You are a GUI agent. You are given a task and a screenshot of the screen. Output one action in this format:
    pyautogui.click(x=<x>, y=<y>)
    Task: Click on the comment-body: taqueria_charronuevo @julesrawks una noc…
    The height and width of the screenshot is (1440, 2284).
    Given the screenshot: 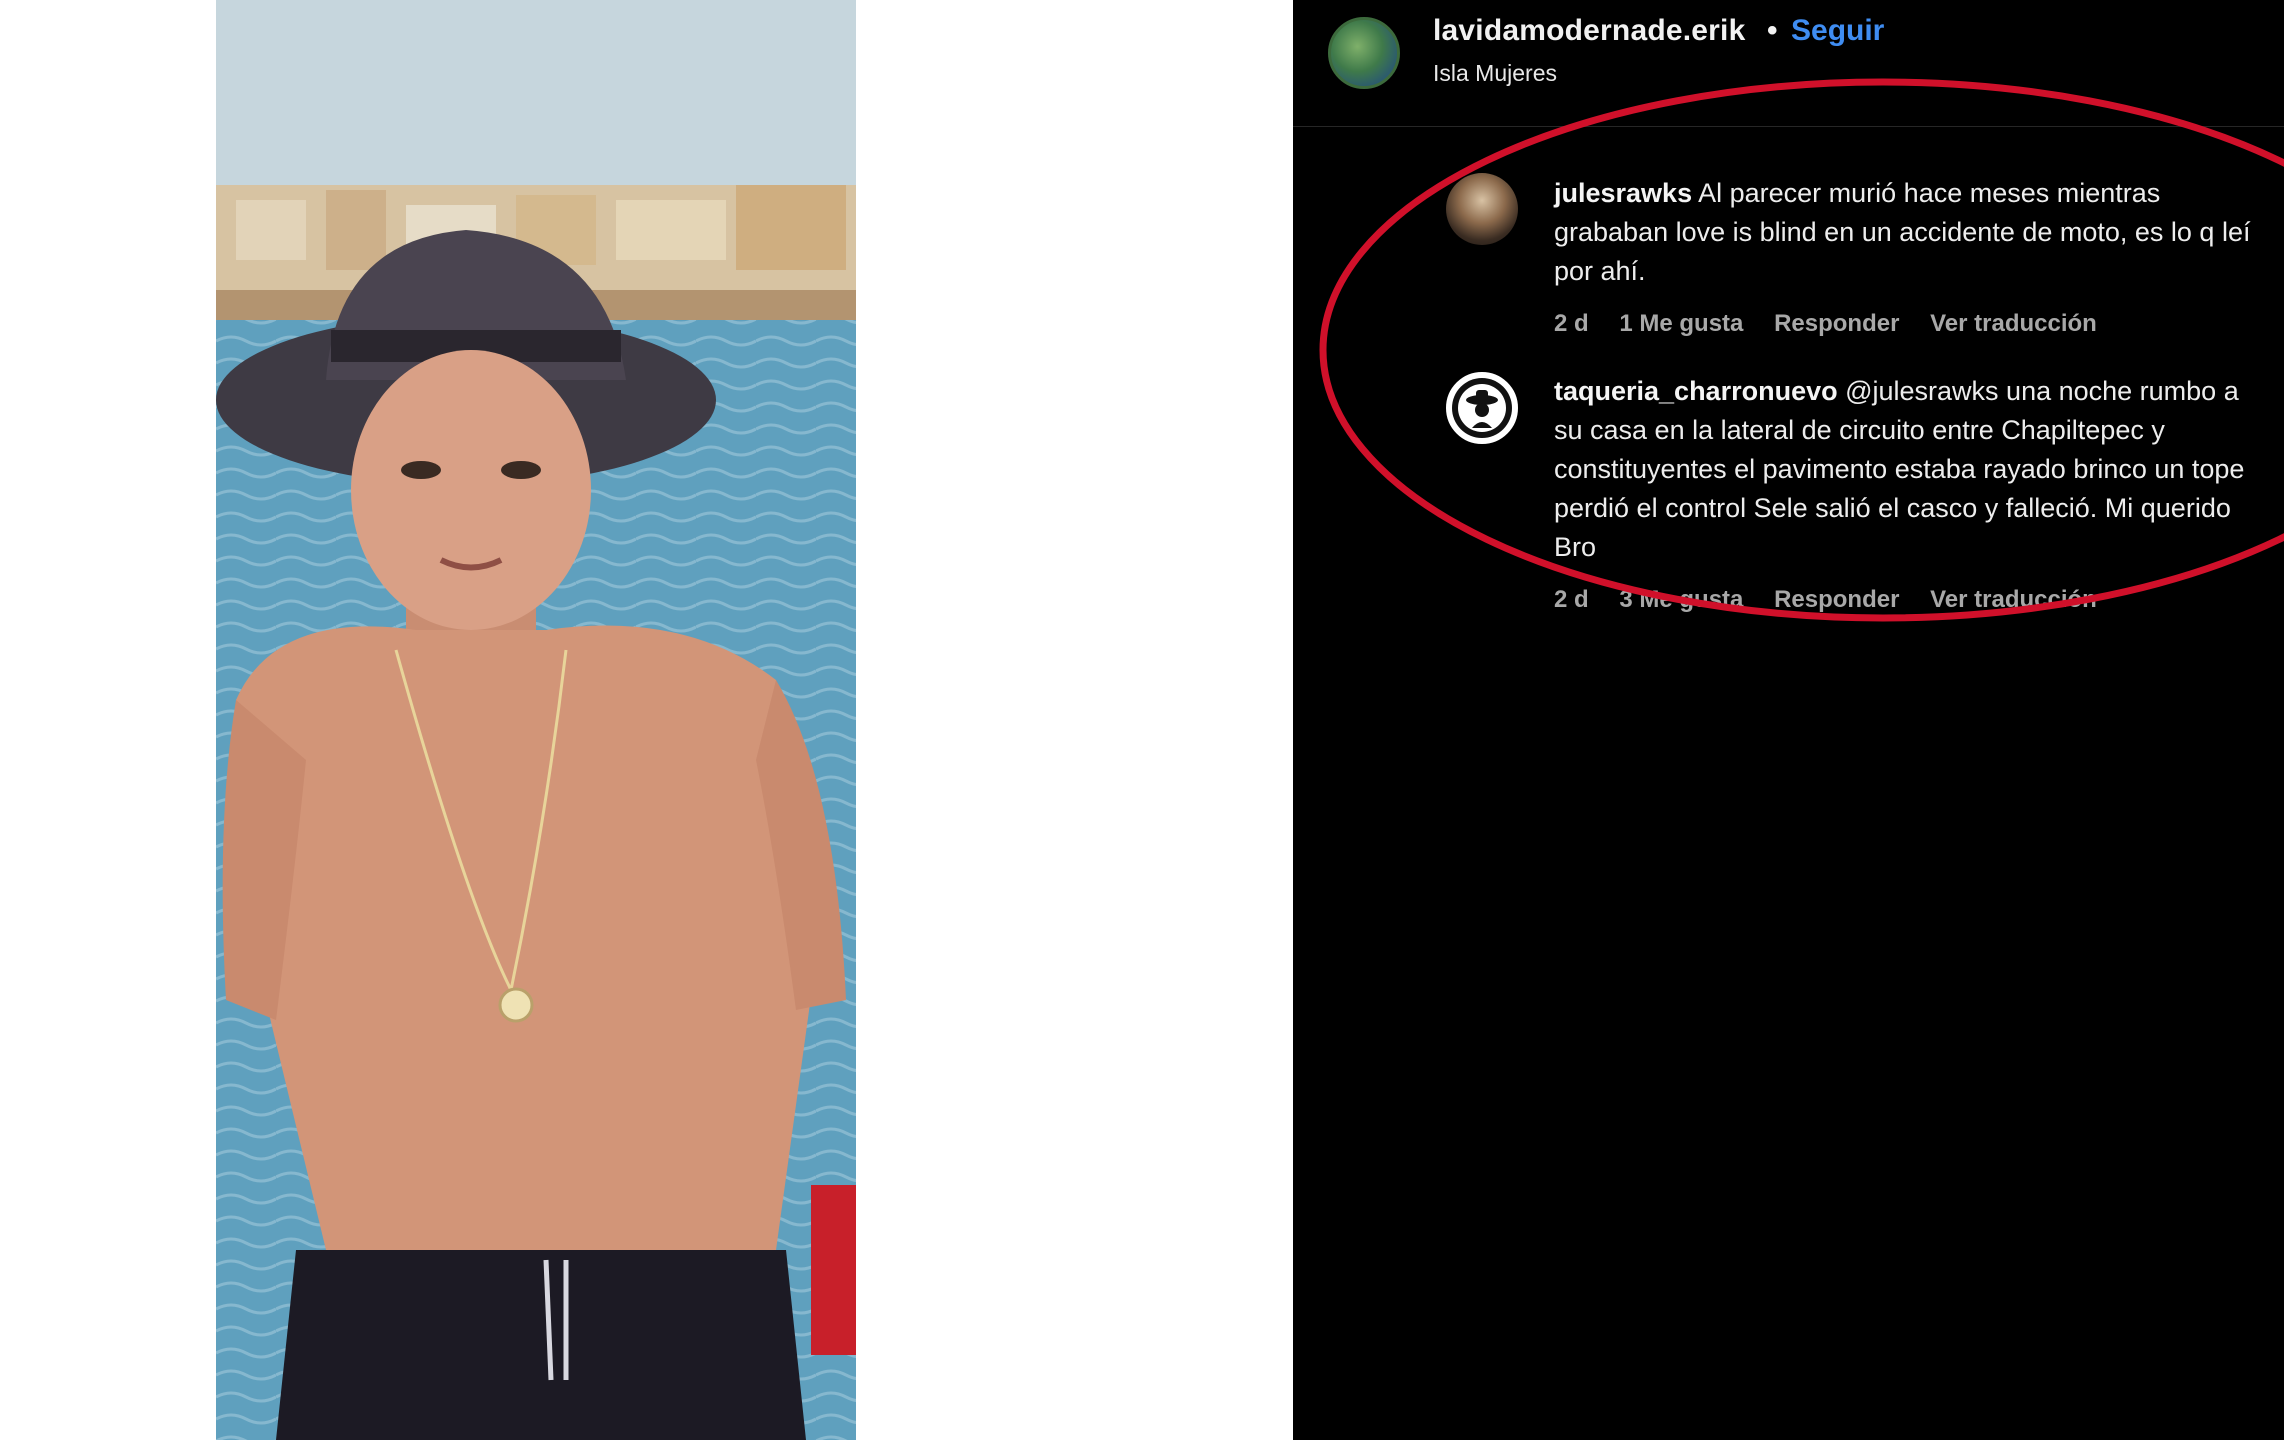 What is the action you would take?
    pyautogui.click(x=1911, y=469)
    